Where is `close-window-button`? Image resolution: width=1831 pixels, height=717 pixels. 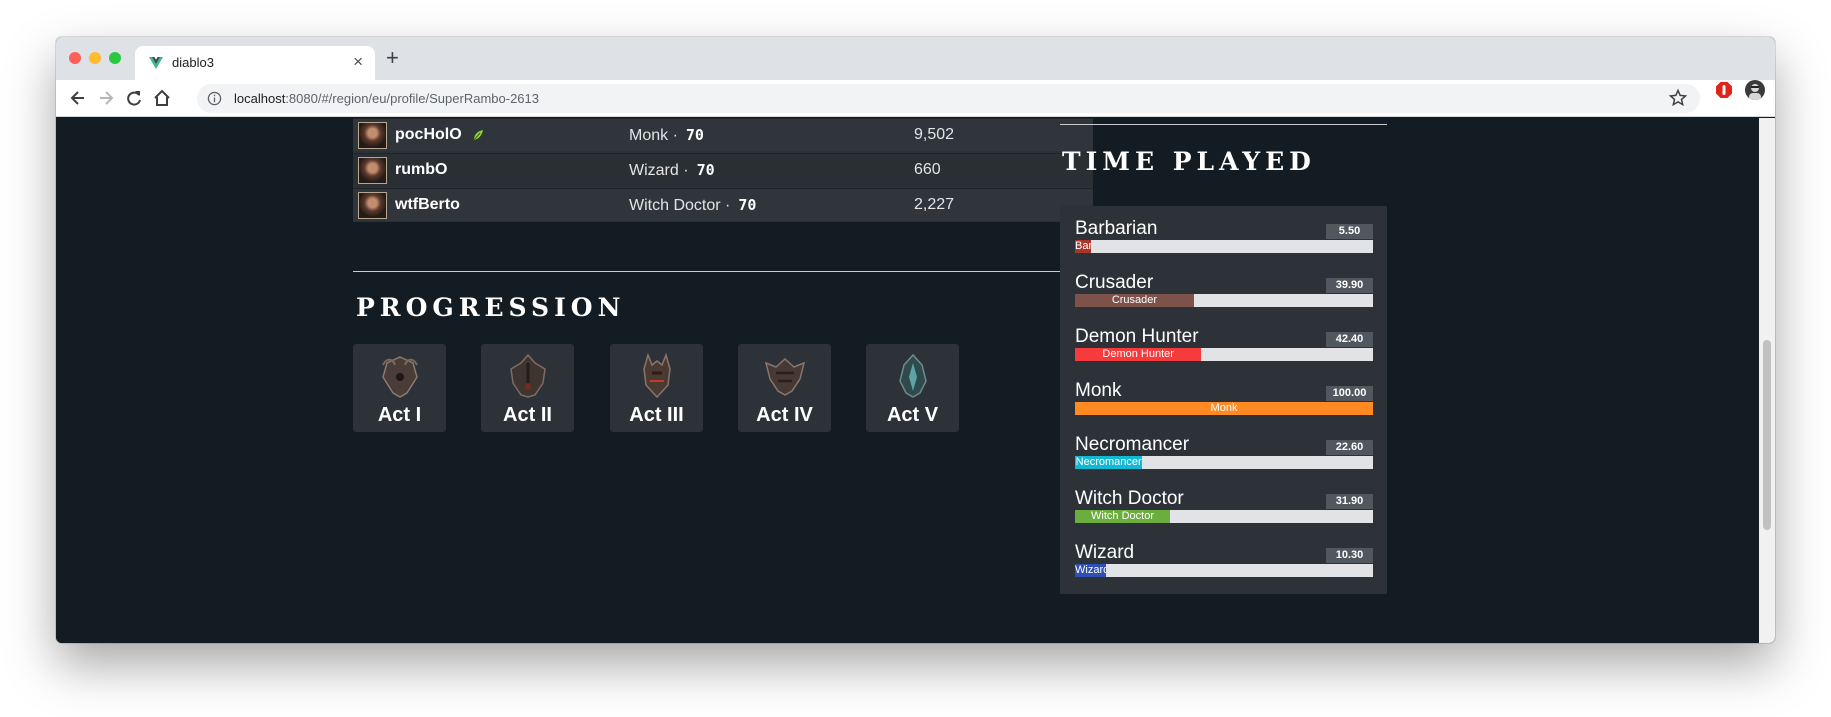 close-window-button is located at coordinates (75, 58).